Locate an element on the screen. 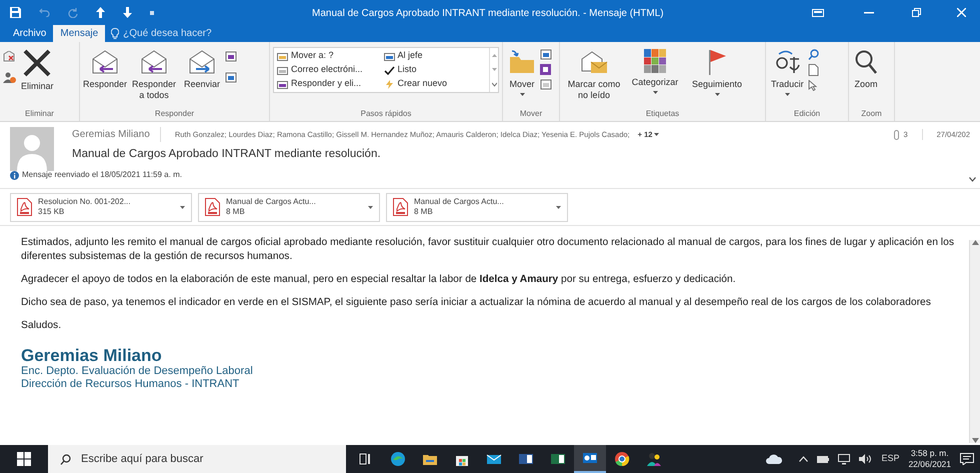 This screenshot has width=980, height=473. ribbon-button: Zoom is located at coordinates (866, 67).